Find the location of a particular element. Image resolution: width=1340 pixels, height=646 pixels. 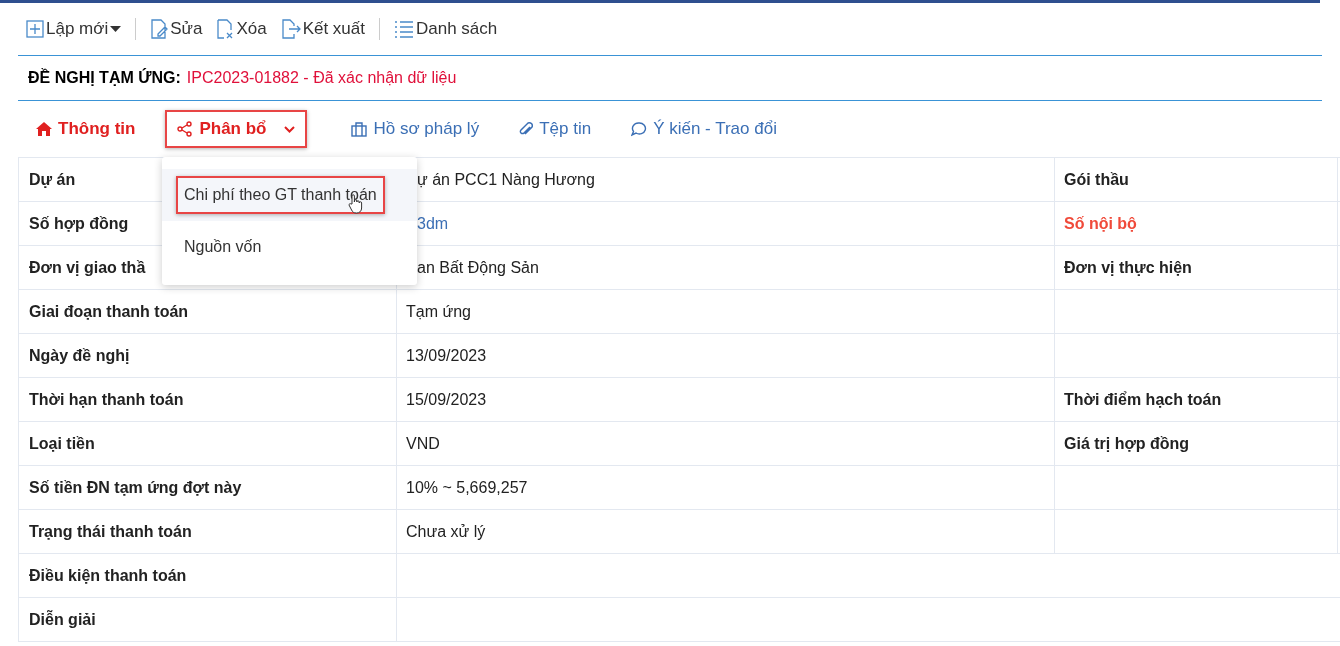

field-label: Số nội bộ is located at coordinates (1196, 223).